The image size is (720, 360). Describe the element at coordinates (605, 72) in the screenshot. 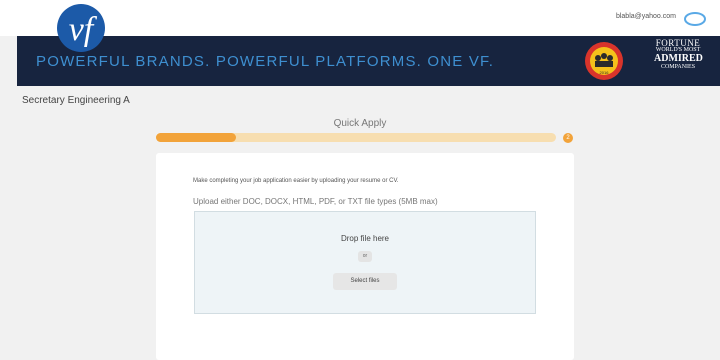

I see `seal-year: 2016` at that location.